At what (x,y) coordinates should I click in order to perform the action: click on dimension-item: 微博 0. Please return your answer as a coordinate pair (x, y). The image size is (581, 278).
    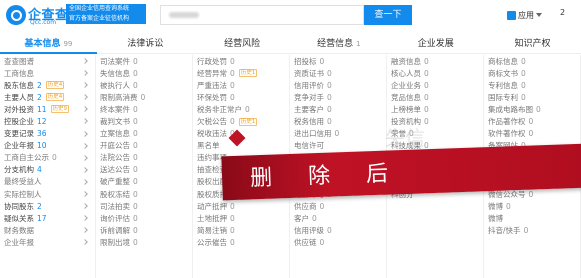
    Looking at the image, I should click on (534, 206).